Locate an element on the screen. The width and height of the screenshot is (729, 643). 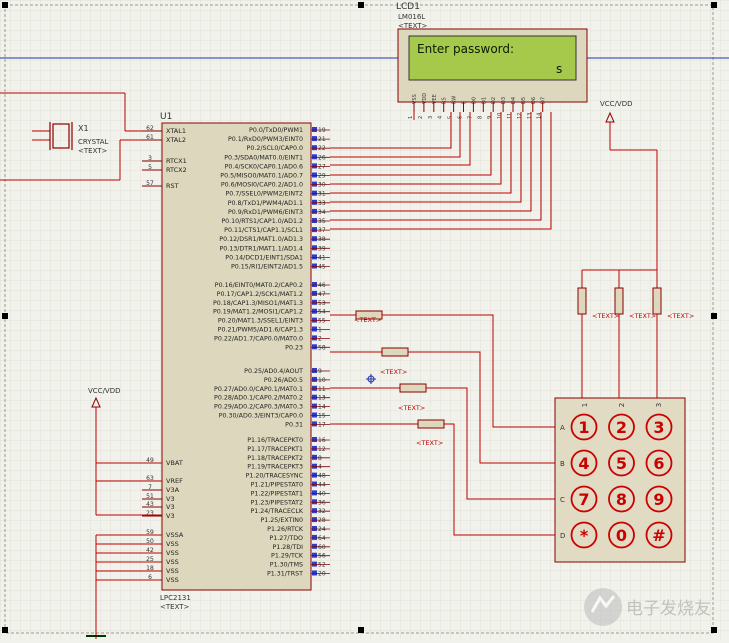
keypad-key: 0 is located at coordinates (621, 535).